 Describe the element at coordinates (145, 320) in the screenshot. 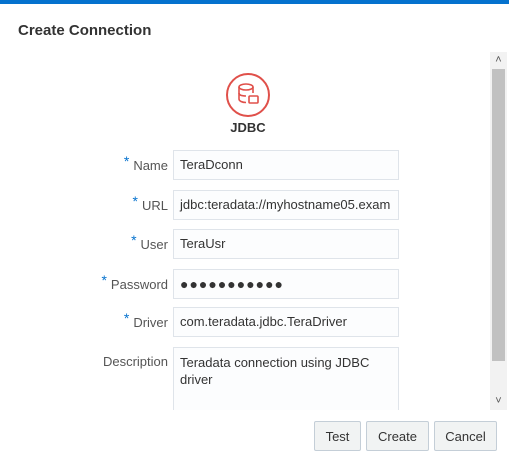

I see `driver-label: * Driver` at that location.